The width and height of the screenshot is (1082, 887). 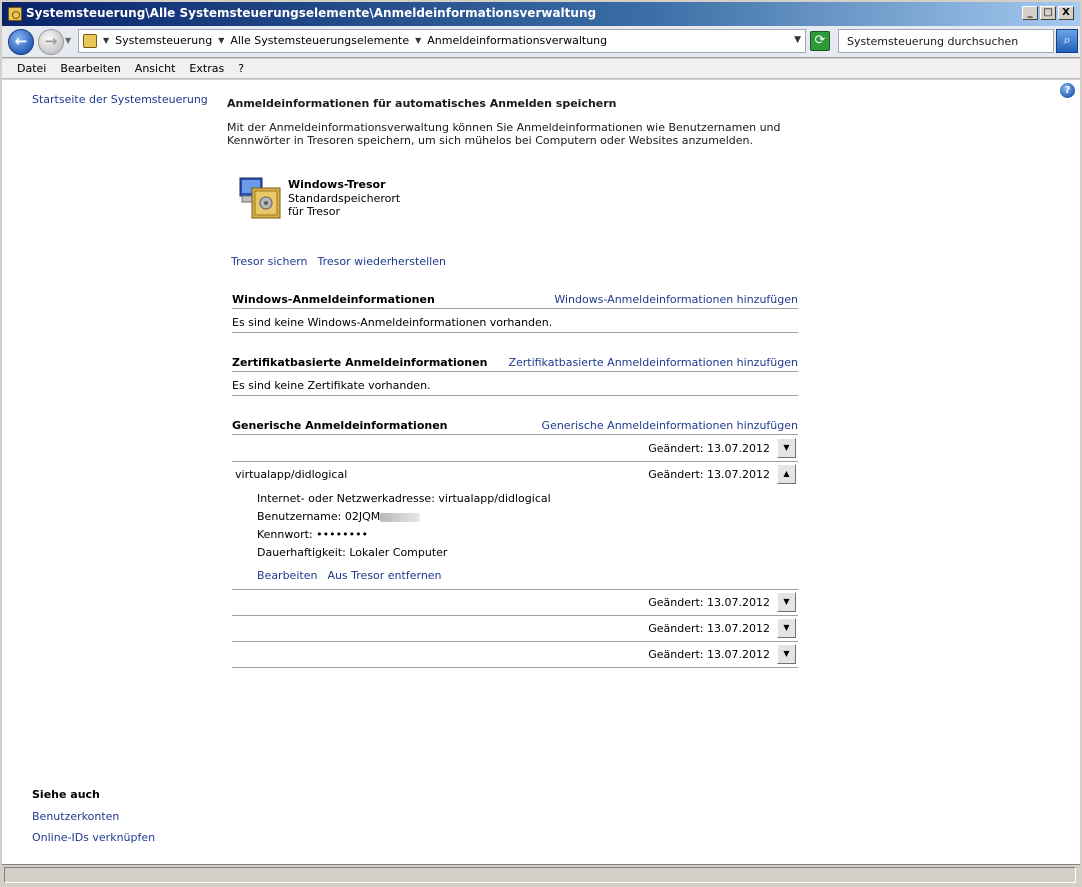 I want to click on window-controls: _ □ X, so click(x=1048, y=13).